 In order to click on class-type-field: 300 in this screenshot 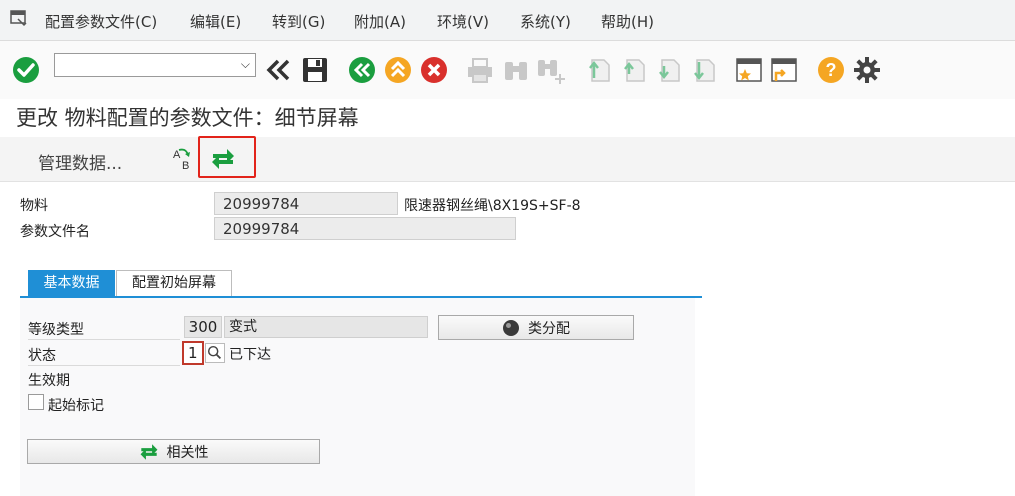, I will do `click(203, 327)`.